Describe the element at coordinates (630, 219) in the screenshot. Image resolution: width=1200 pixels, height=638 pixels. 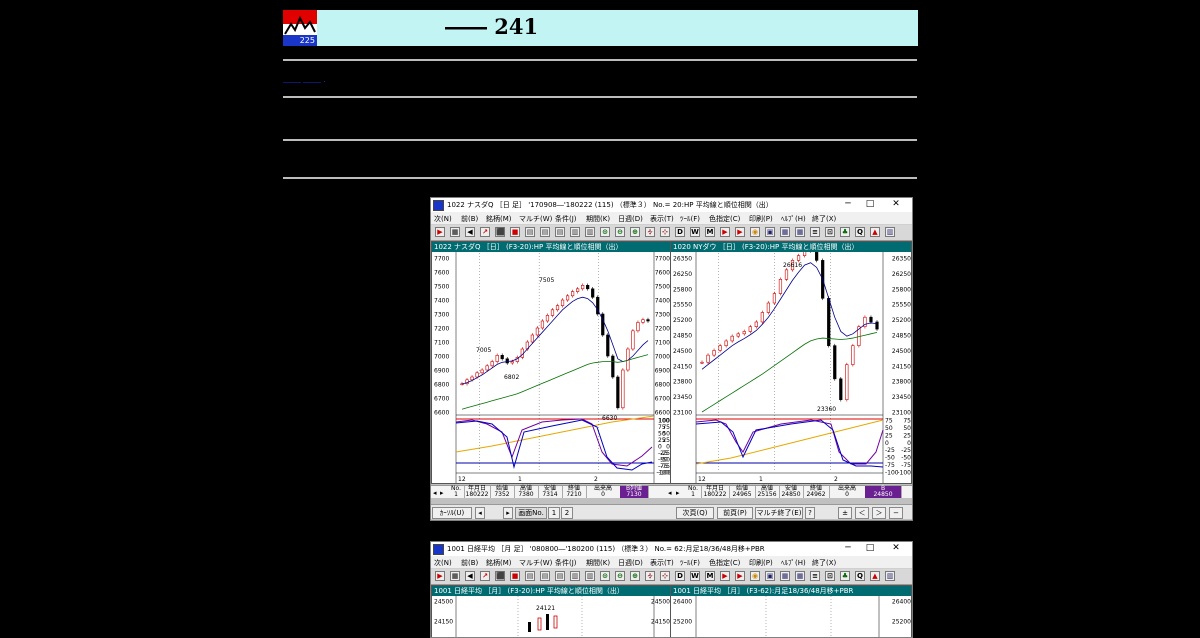
I see `menu-daily-weekly: 日週(D)` at that location.